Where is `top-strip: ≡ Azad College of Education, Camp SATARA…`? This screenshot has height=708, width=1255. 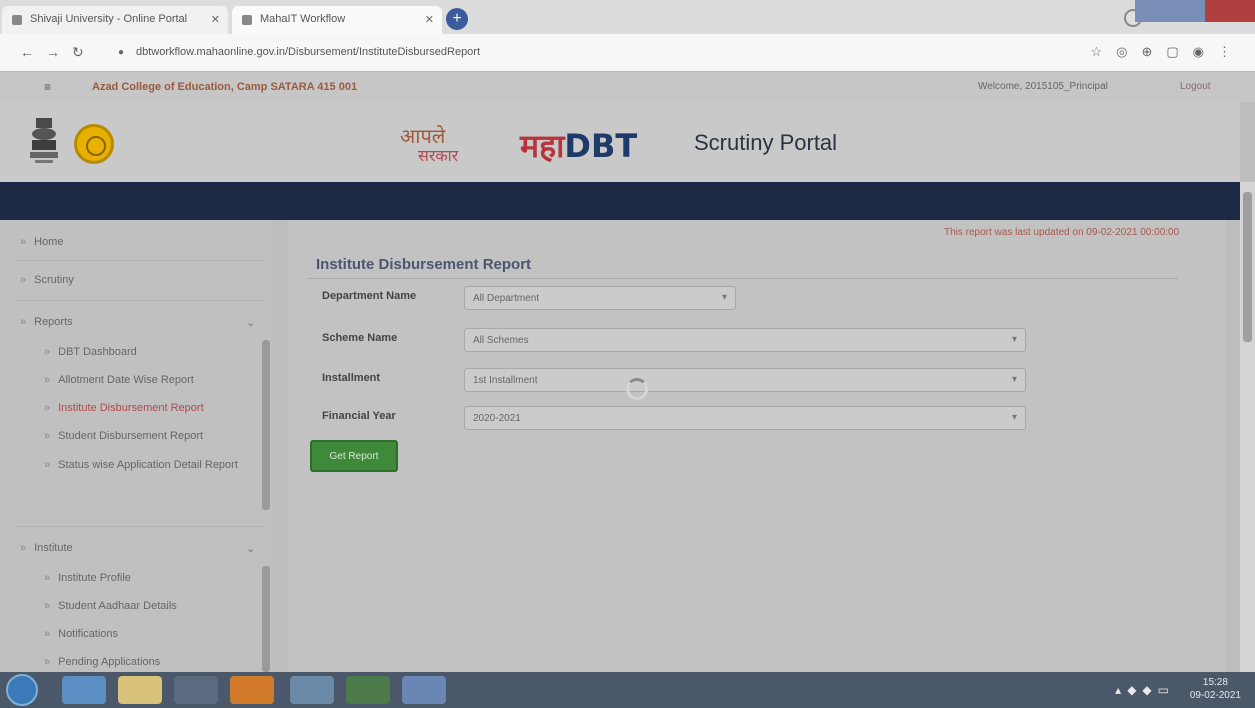 top-strip: ≡ Azad College of Education, Camp SATARA… is located at coordinates (627, 87).